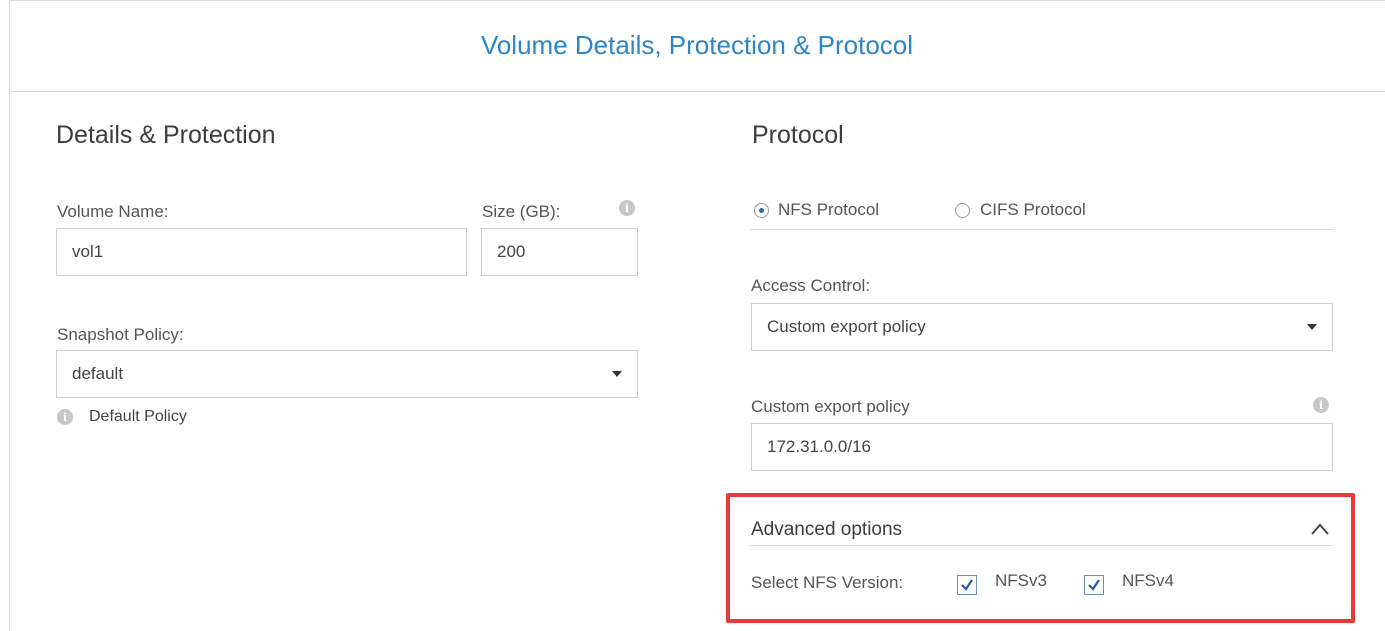 The width and height of the screenshot is (1385, 631). Describe the element at coordinates (962, 210) in the screenshot. I see `cifs-protocol-radio` at that location.